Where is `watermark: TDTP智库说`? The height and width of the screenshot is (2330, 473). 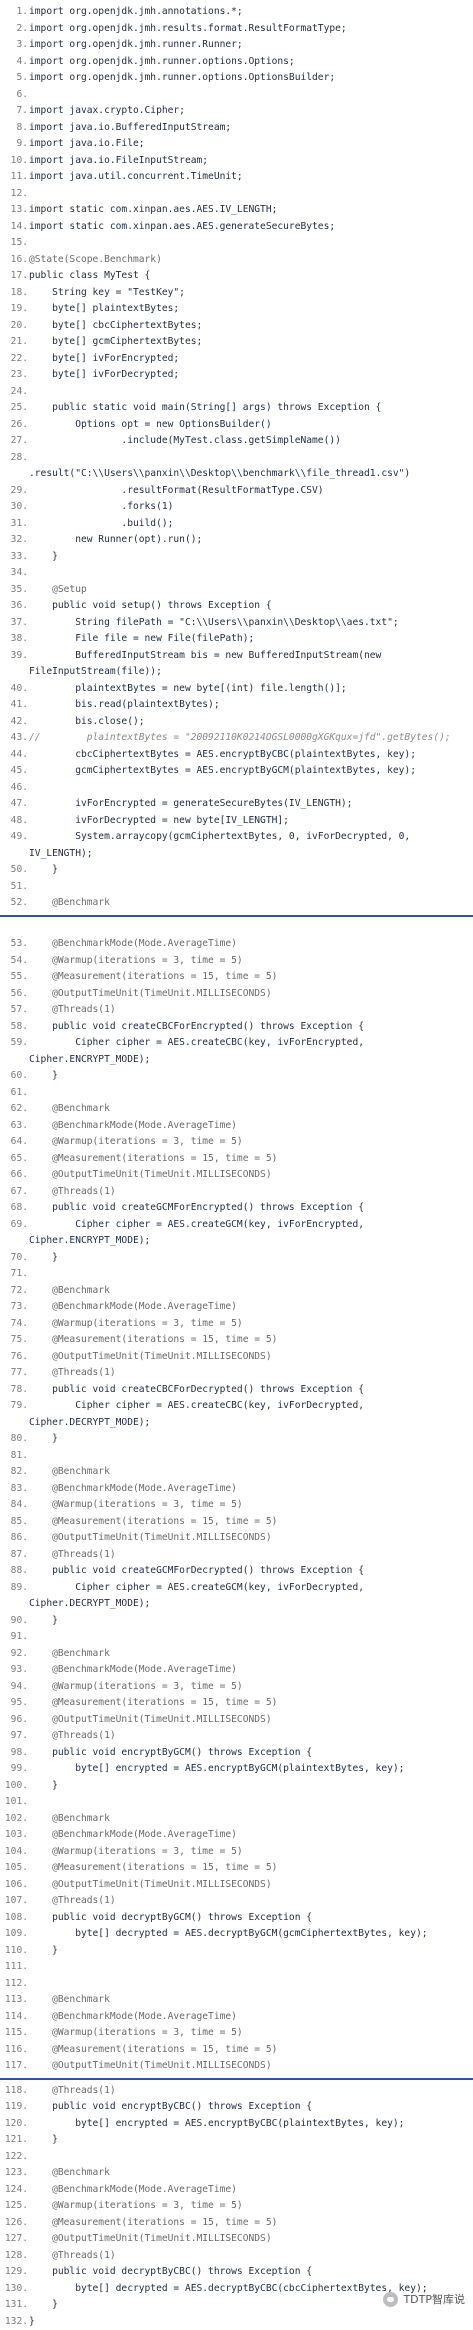
watermark: TDTP智库说 is located at coordinates (424, 2299).